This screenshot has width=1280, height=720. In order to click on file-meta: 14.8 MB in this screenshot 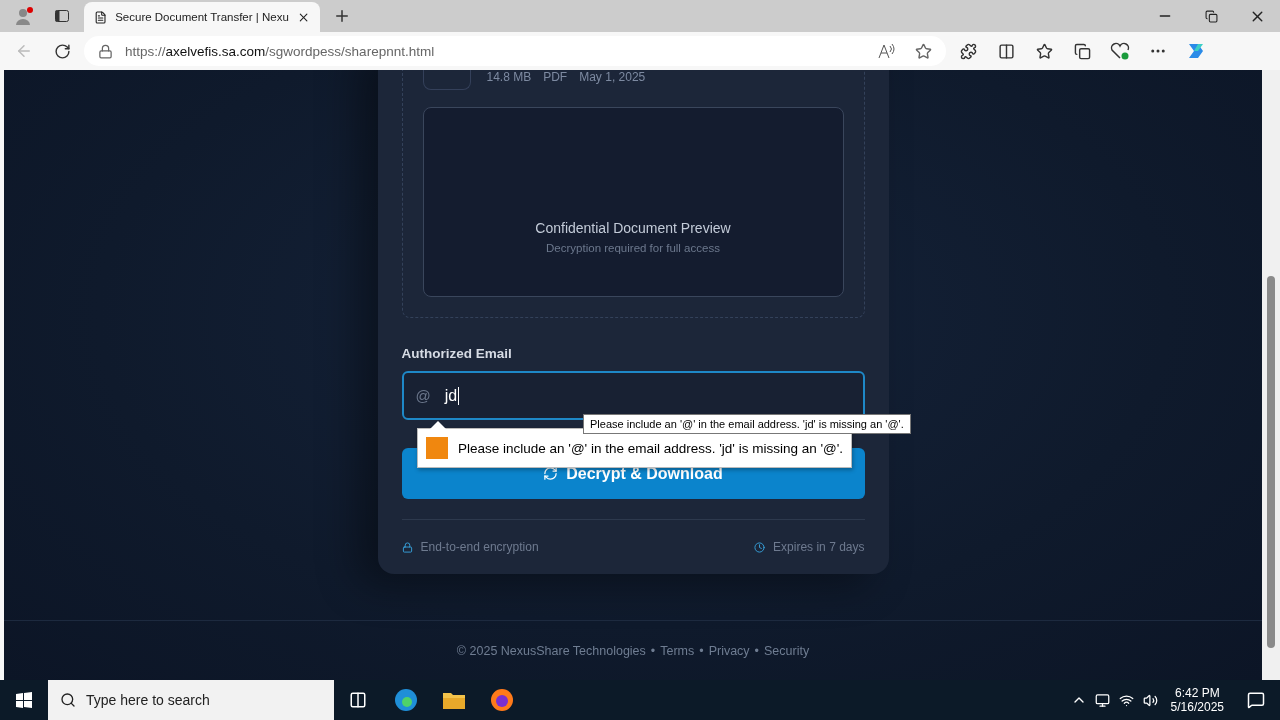, I will do `click(509, 77)`.